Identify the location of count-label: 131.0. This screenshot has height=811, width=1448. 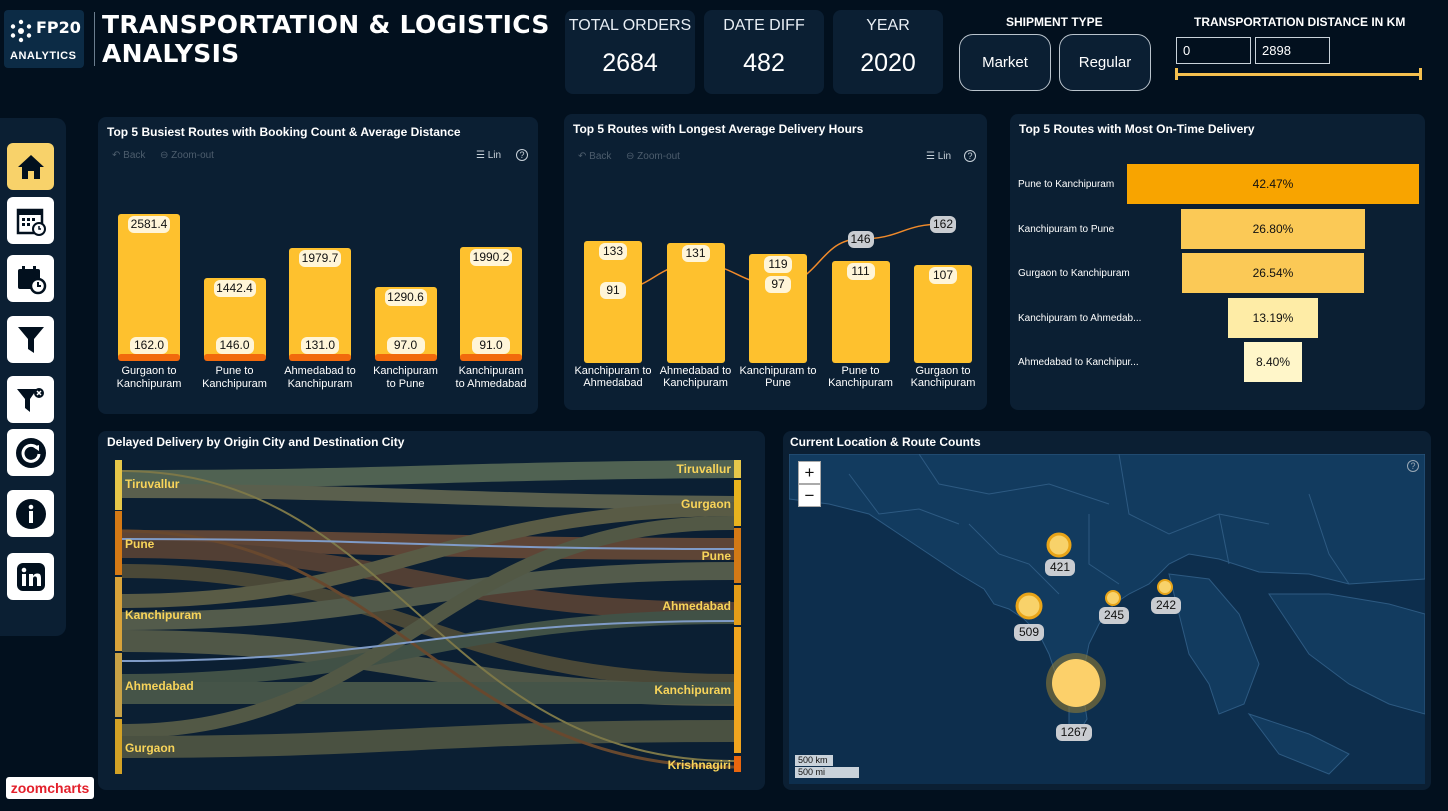
(320, 345).